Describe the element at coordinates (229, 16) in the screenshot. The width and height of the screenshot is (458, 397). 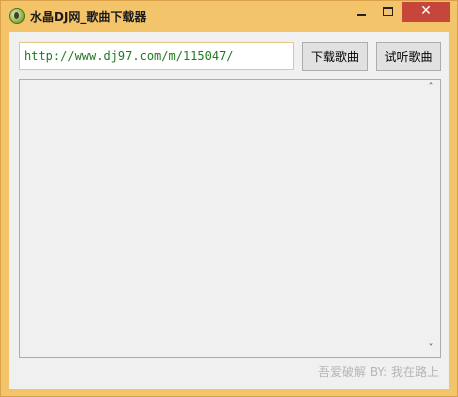
I see `title-bar: 水晶DJ网_歌曲下载器 ✕` at that location.